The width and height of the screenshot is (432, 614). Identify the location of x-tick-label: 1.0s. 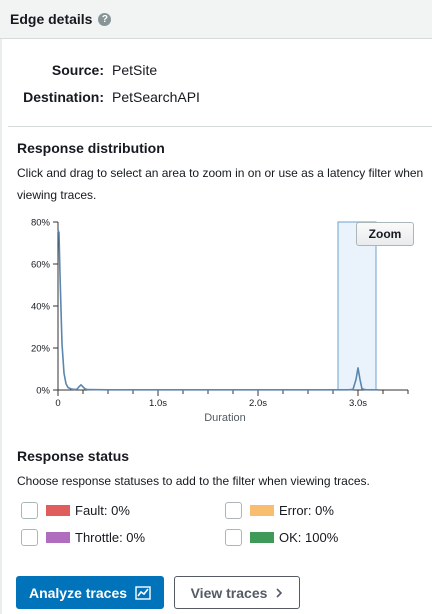
(158, 403).